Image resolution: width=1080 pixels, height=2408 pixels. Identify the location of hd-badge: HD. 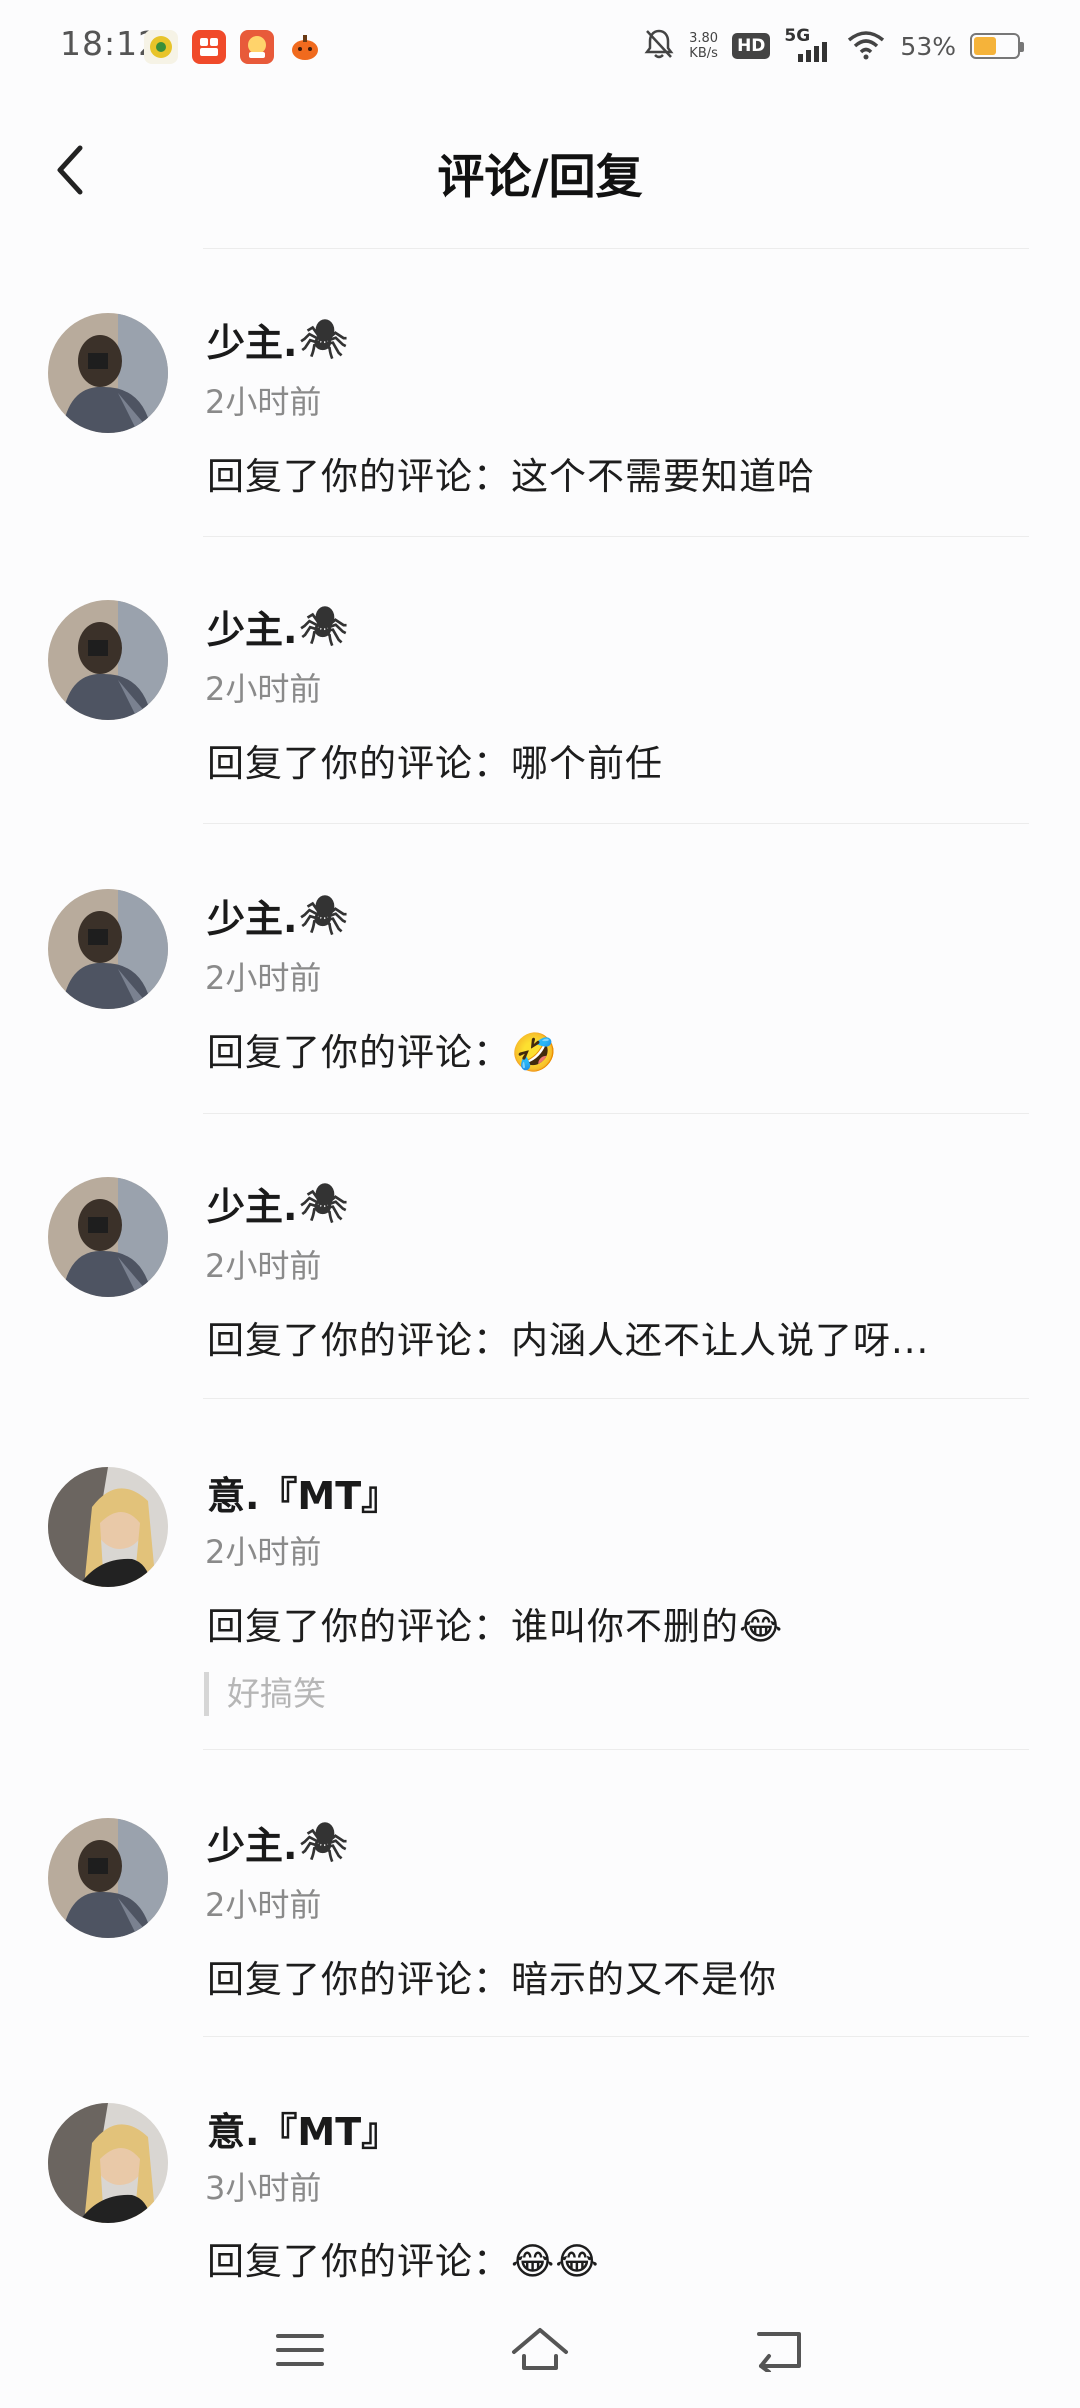
(751, 46).